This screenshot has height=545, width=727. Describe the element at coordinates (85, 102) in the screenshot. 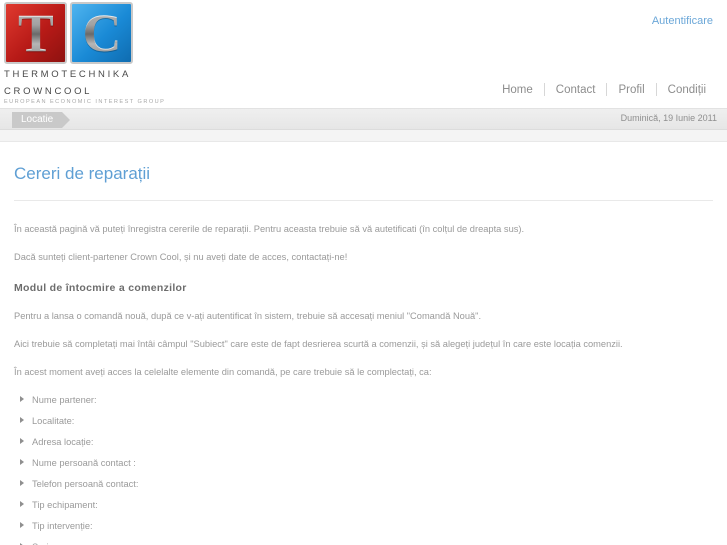

I see `logo-tagline: EUROPEAN ECONOMIC INTEREST GROUP` at that location.